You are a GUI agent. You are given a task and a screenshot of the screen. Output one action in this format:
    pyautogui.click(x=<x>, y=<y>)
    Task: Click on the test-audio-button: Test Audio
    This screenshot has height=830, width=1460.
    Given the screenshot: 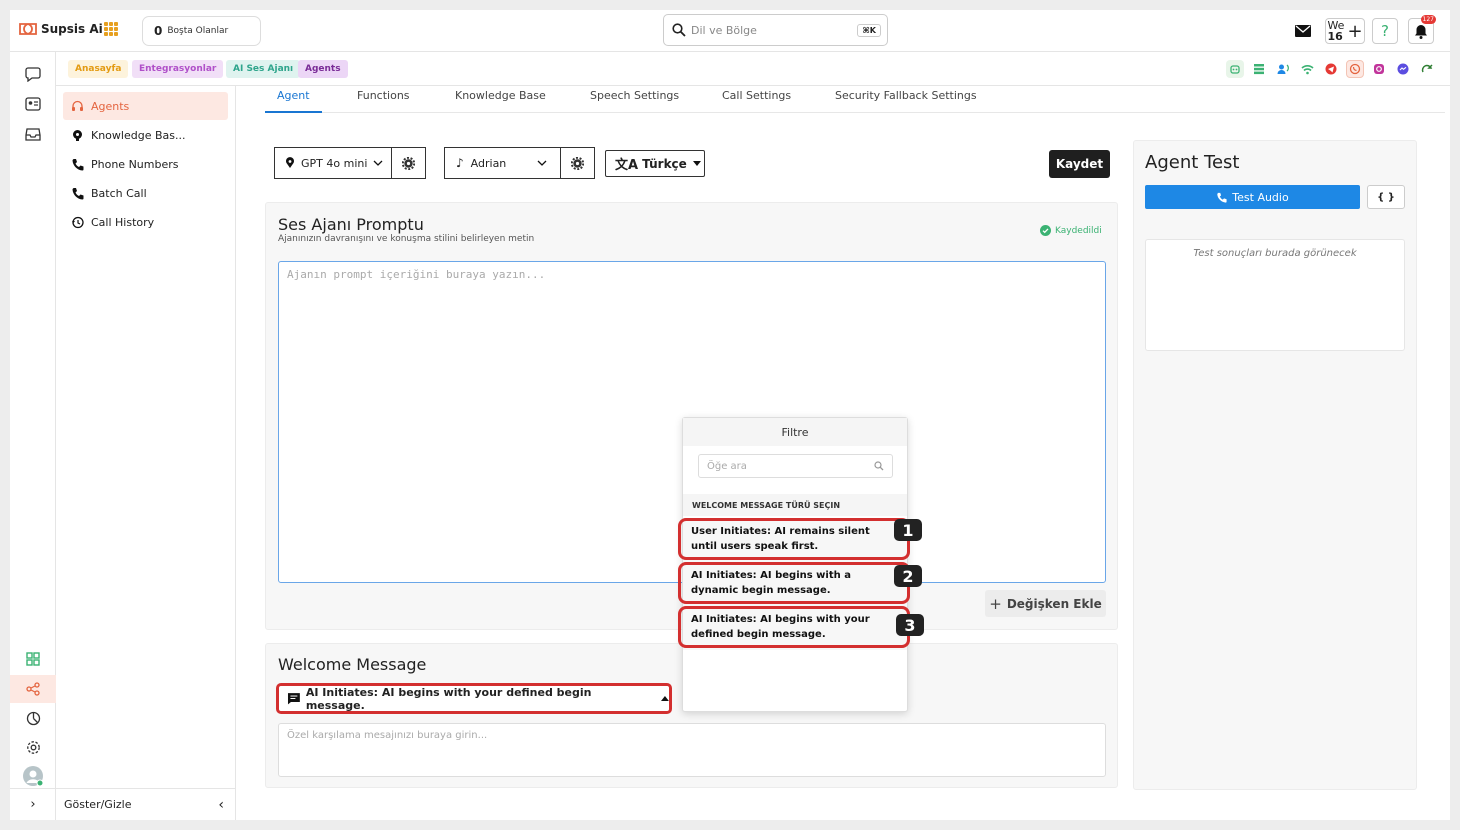 What is the action you would take?
    pyautogui.click(x=1252, y=197)
    